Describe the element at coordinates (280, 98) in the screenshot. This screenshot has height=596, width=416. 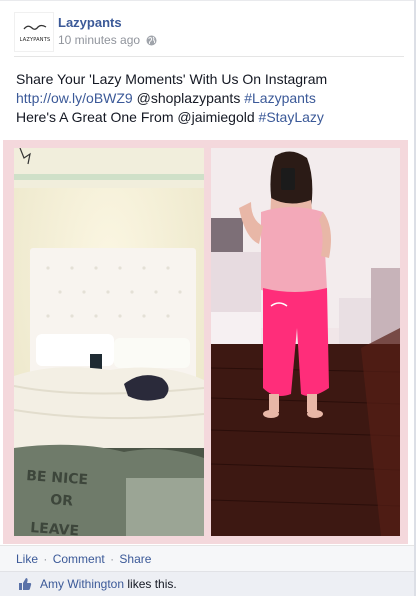
I see `hashtag-lazypants: #Lazypants` at that location.